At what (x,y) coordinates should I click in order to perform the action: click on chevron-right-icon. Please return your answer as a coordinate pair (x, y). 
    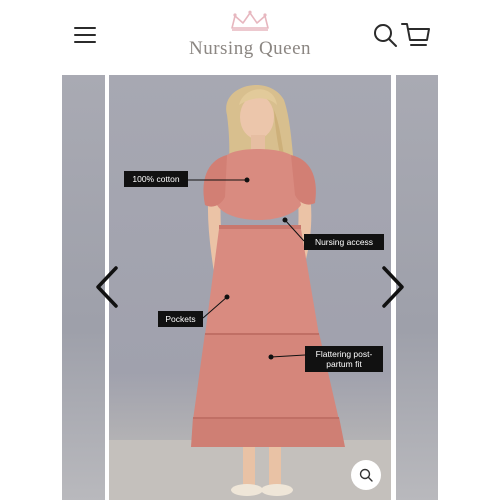
    Looking at the image, I should click on (393, 287).